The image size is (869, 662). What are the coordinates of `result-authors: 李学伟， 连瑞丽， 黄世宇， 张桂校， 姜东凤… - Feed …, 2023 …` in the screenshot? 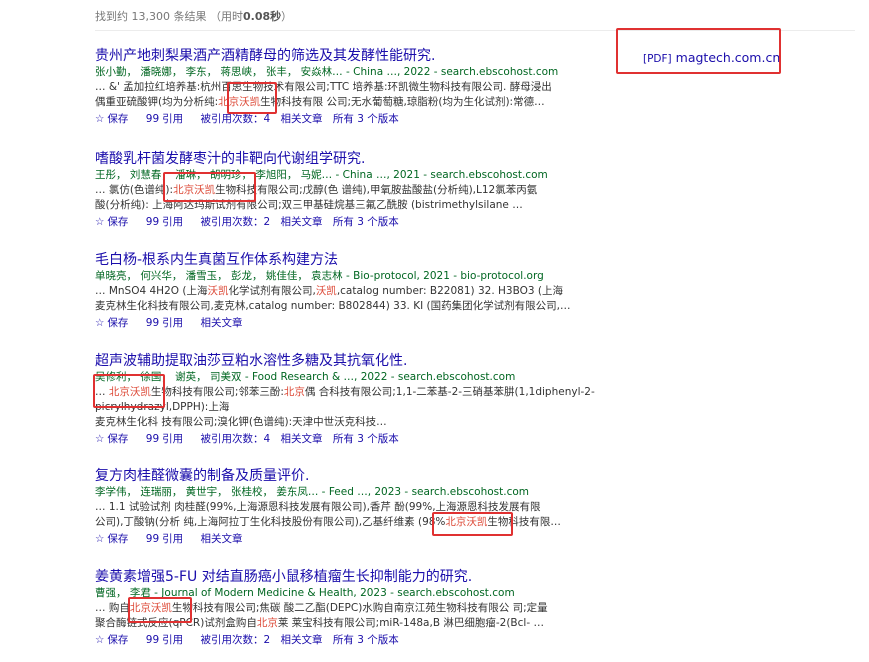 It's located at (345, 492).